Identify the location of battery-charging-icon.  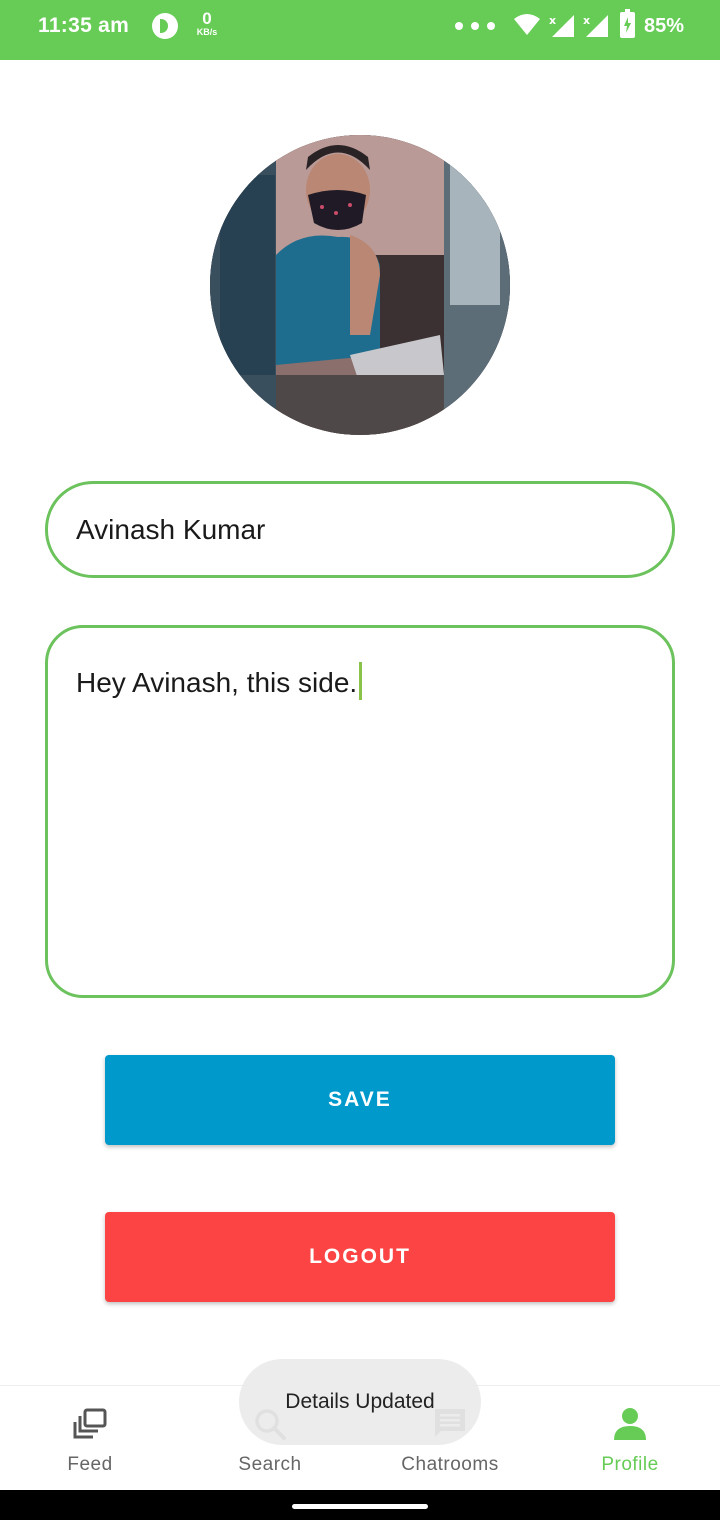
(627, 23).